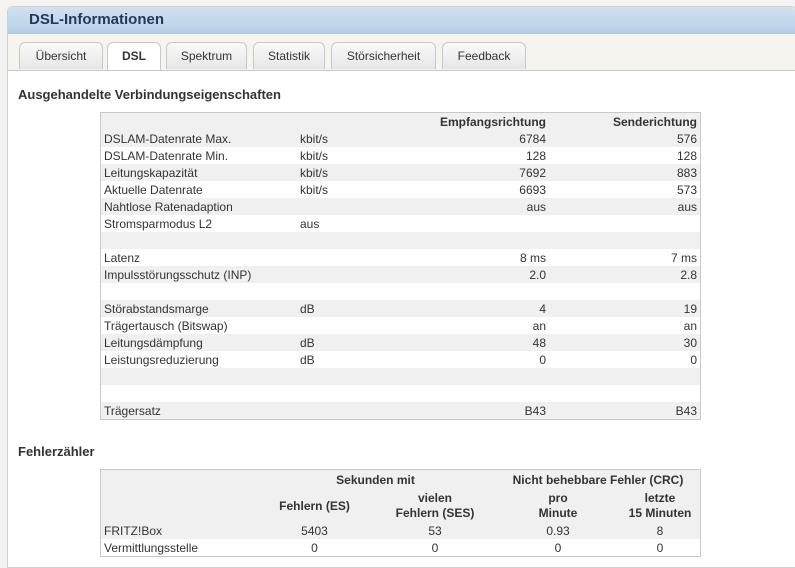 This screenshot has width=795, height=568. I want to click on cell-last15: 8, so click(660, 530).